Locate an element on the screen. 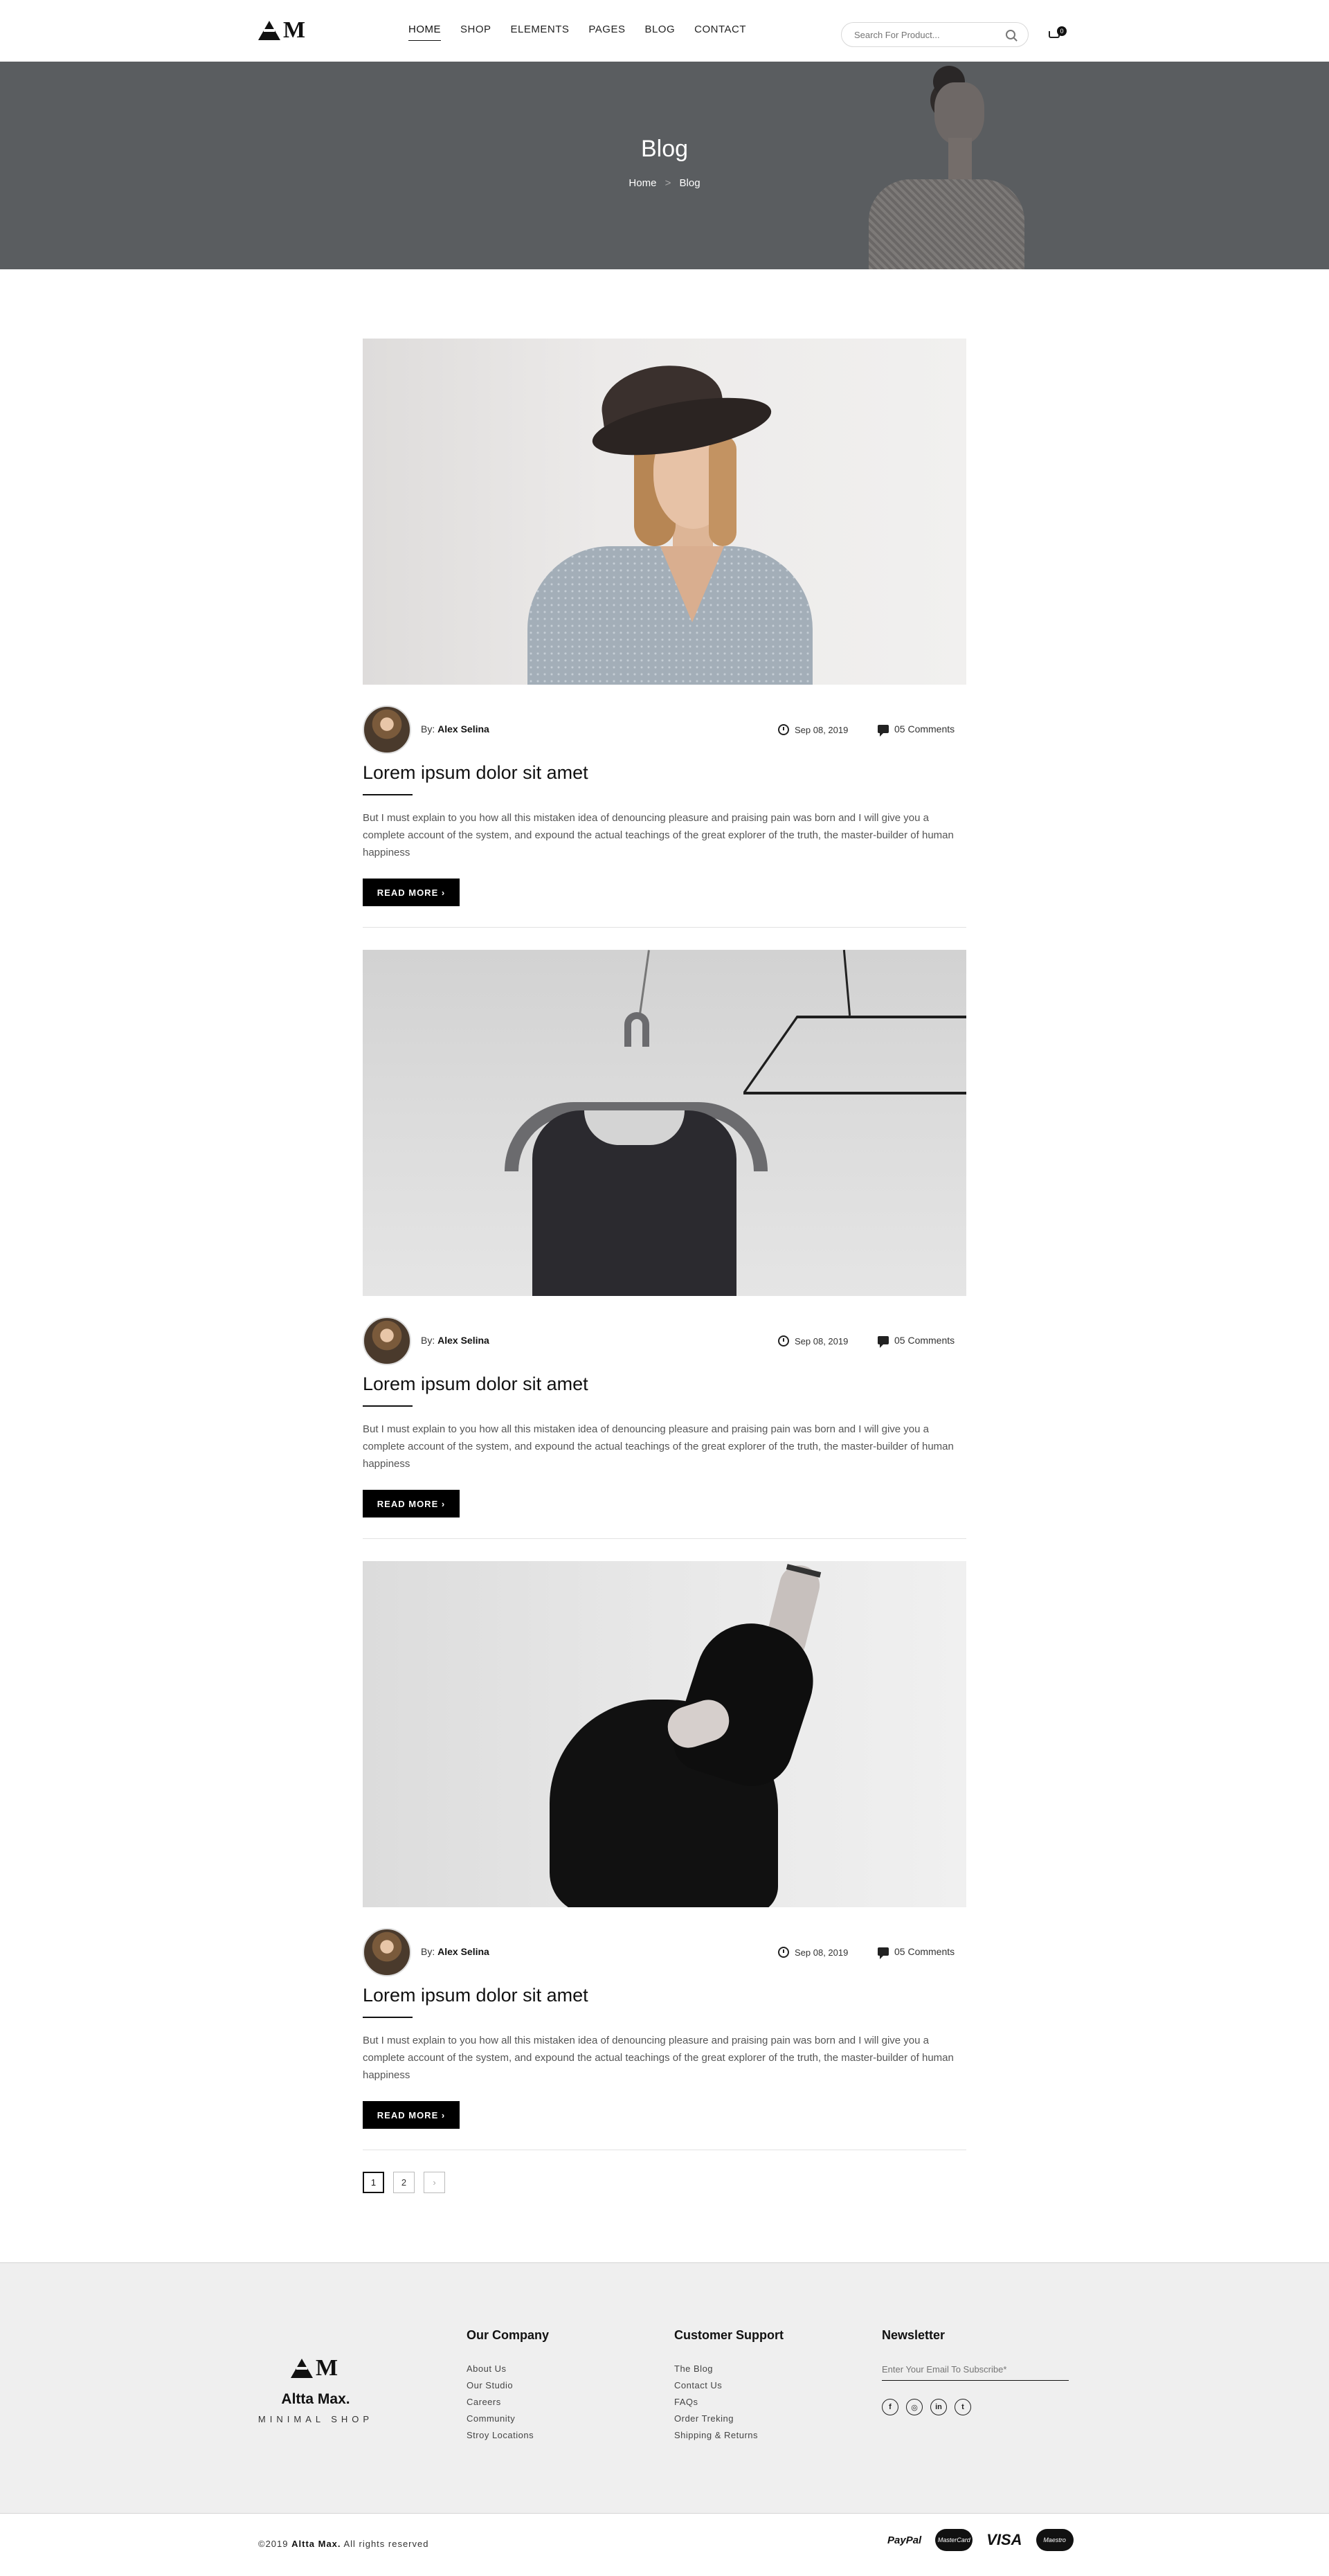 Image resolution: width=1329 pixels, height=2576 pixels. footer-link-shipping: Shipping & Returns is located at coordinates (729, 2435).